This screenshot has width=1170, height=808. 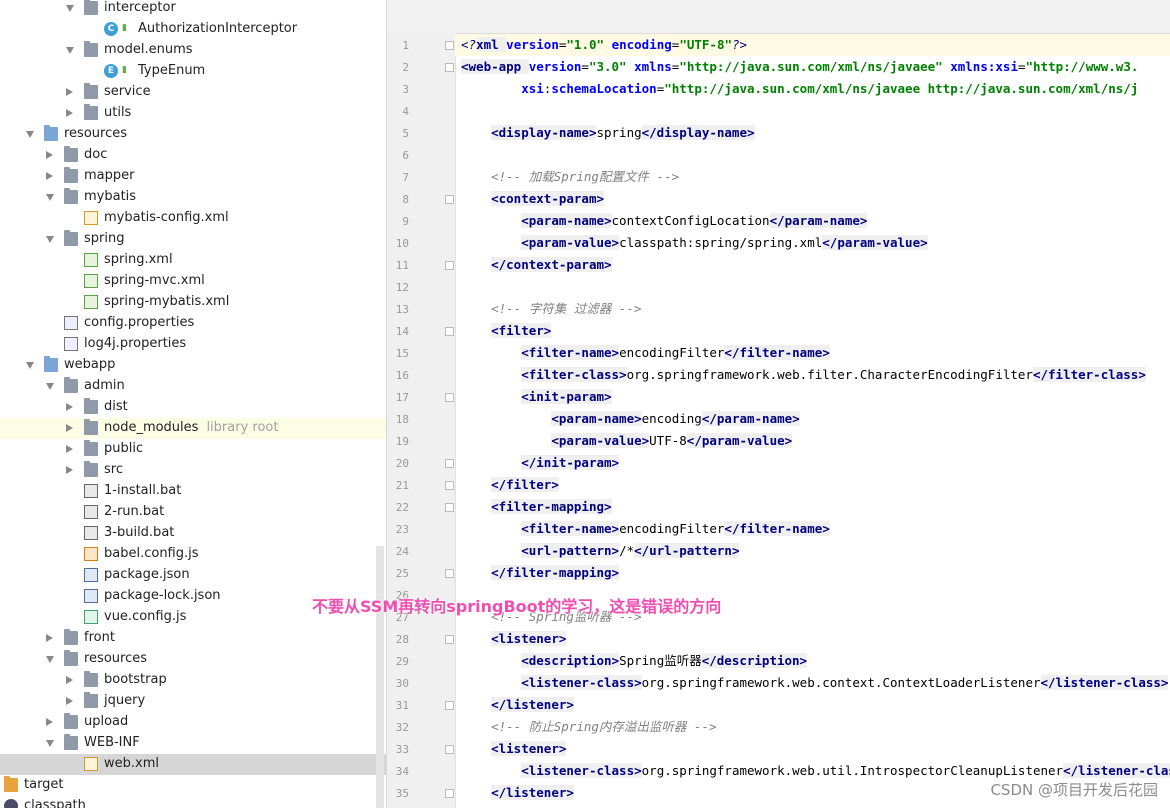 I want to click on properties-file-icon, so click(x=71, y=323).